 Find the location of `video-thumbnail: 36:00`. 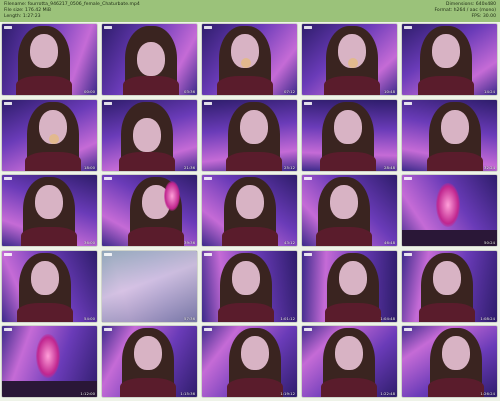

video-thumbnail: 36:00 is located at coordinates (49, 210).